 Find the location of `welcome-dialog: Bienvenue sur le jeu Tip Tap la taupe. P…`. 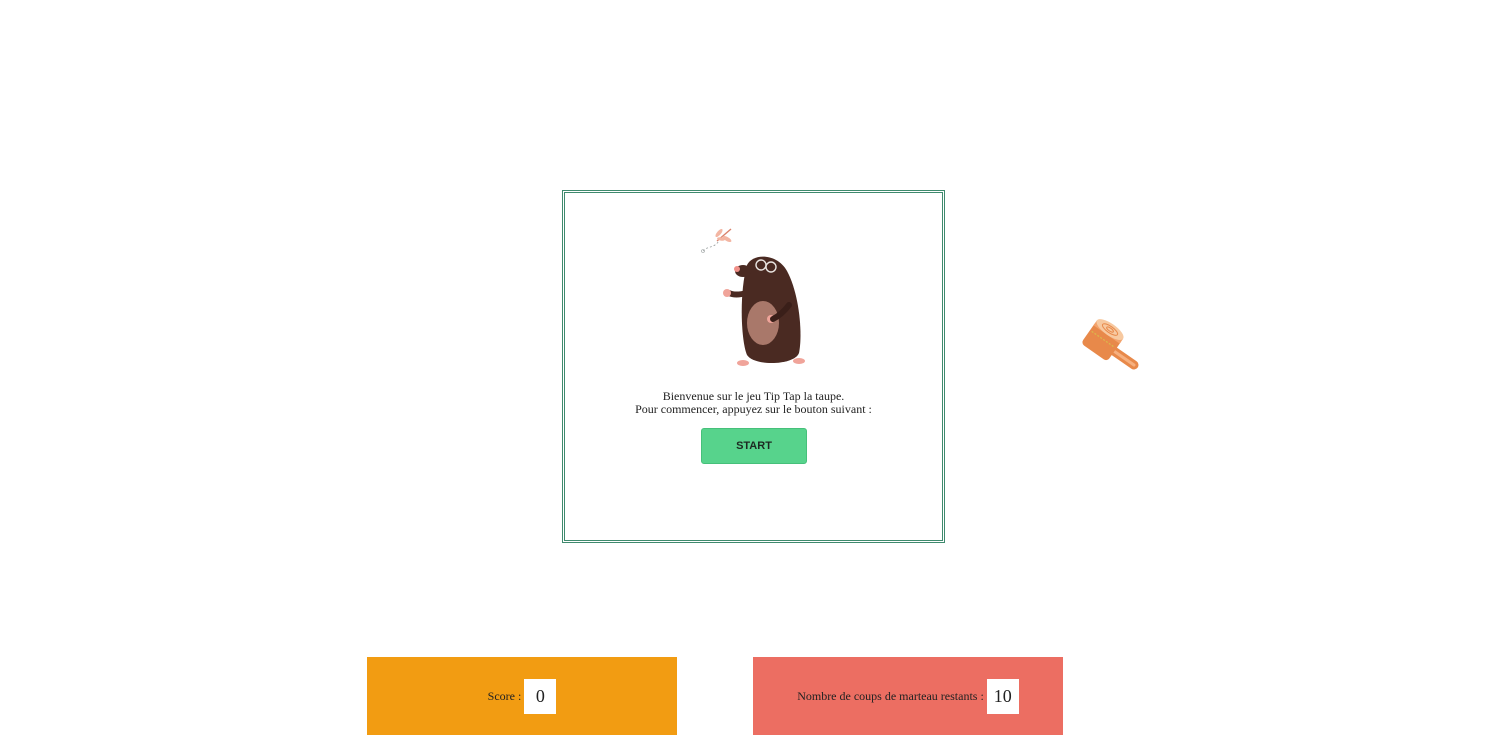

welcome-dialog: Bienvenue sur le jeu Tip Tap la taupe. P… is located at coordinates (753, 366).